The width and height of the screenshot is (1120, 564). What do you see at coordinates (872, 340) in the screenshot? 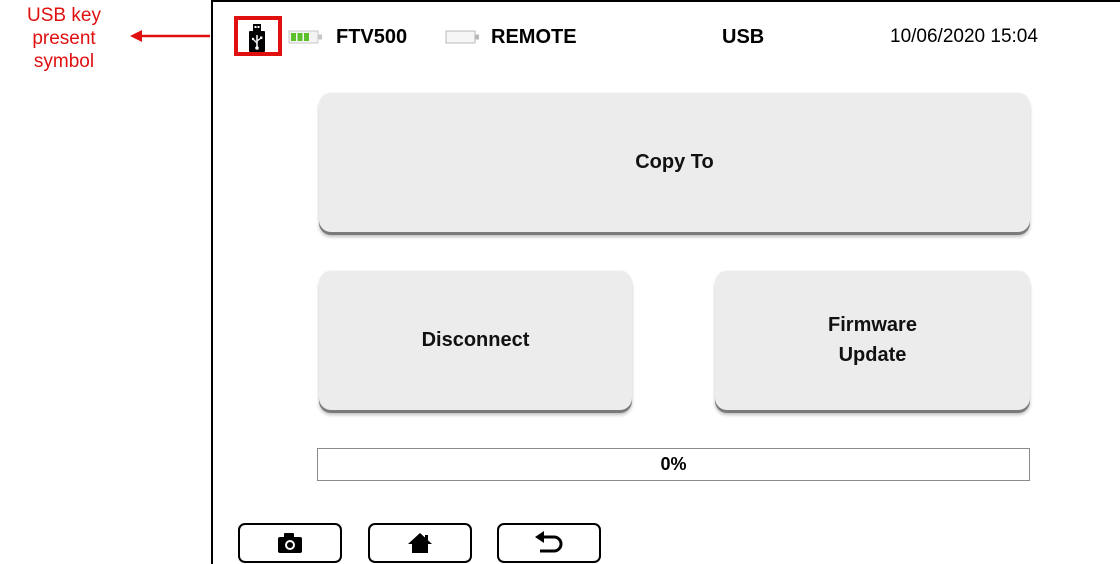
I see `firmware-update-button: Firmware Update` at bounding box center [872, 340].